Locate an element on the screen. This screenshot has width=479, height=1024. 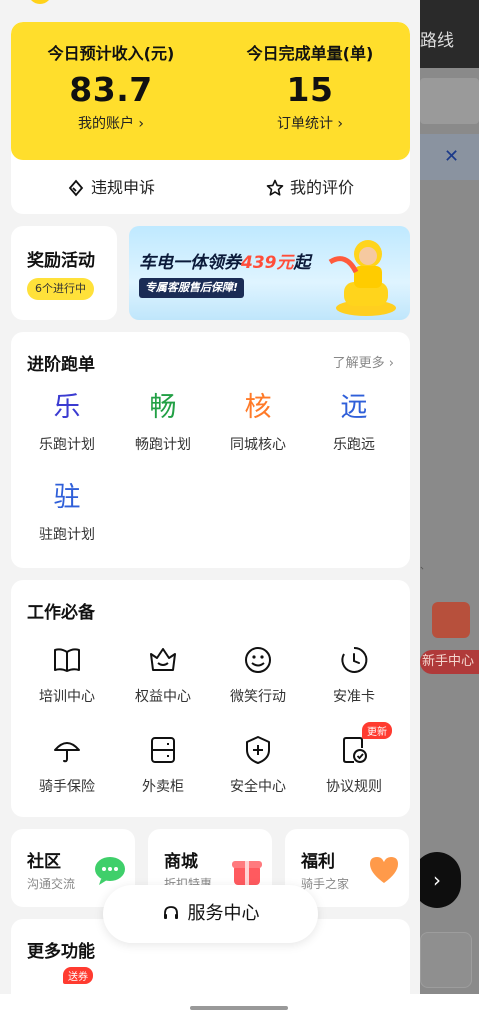
chang-run-icon: 畅 is located at coordinates (163, 407).